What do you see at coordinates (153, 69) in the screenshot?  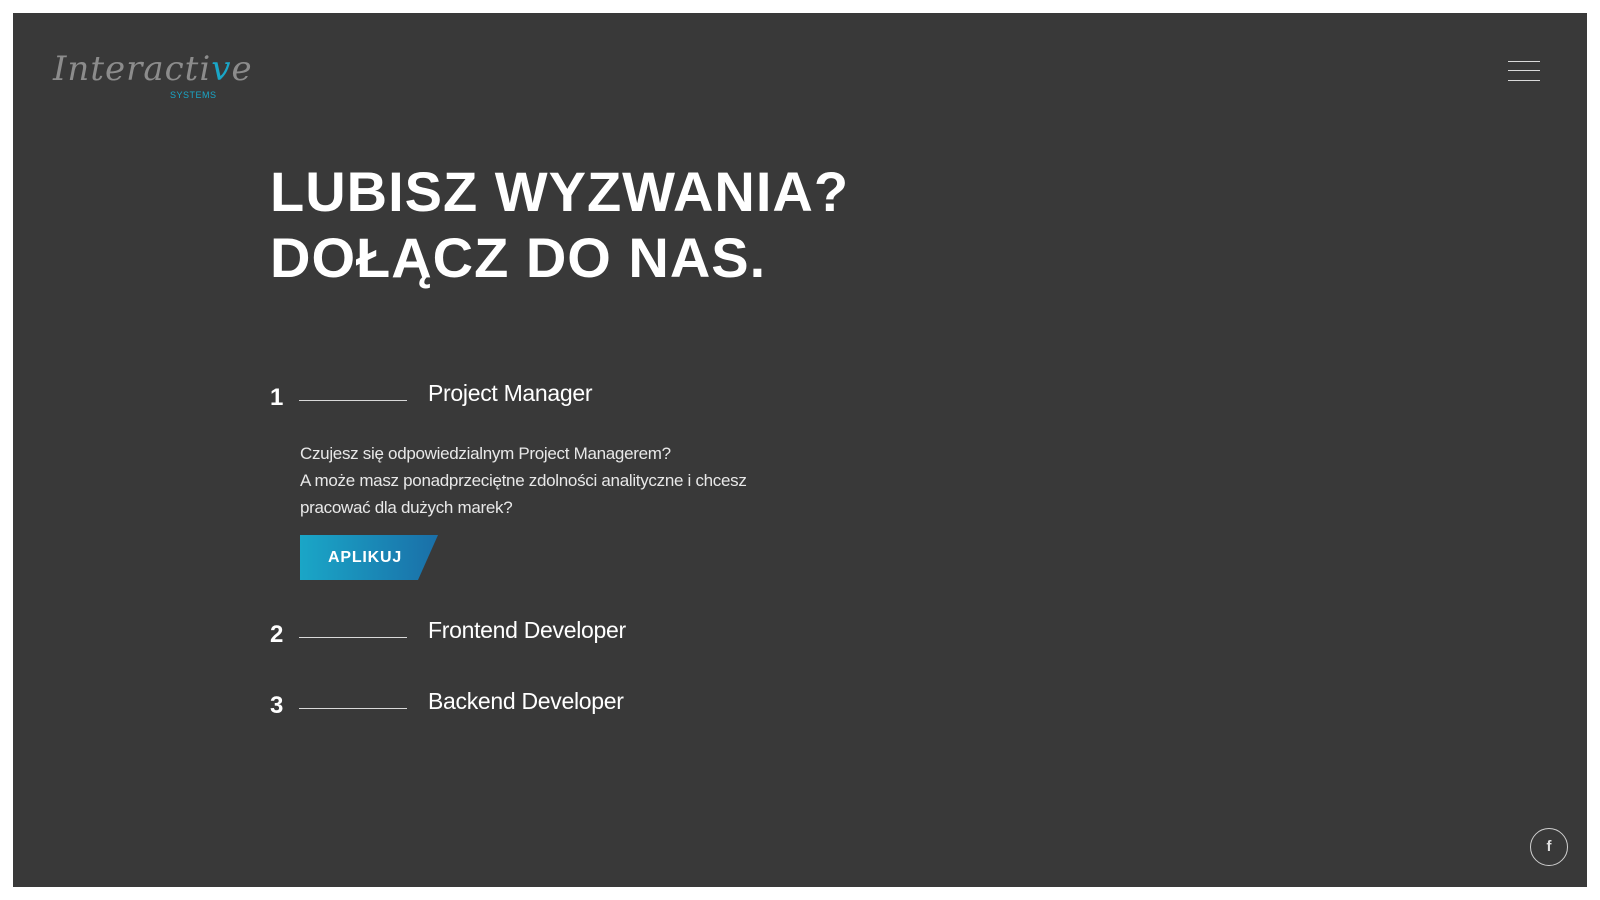 I see `logo-wordmark: Interactive` at bounding box center [153, 69].